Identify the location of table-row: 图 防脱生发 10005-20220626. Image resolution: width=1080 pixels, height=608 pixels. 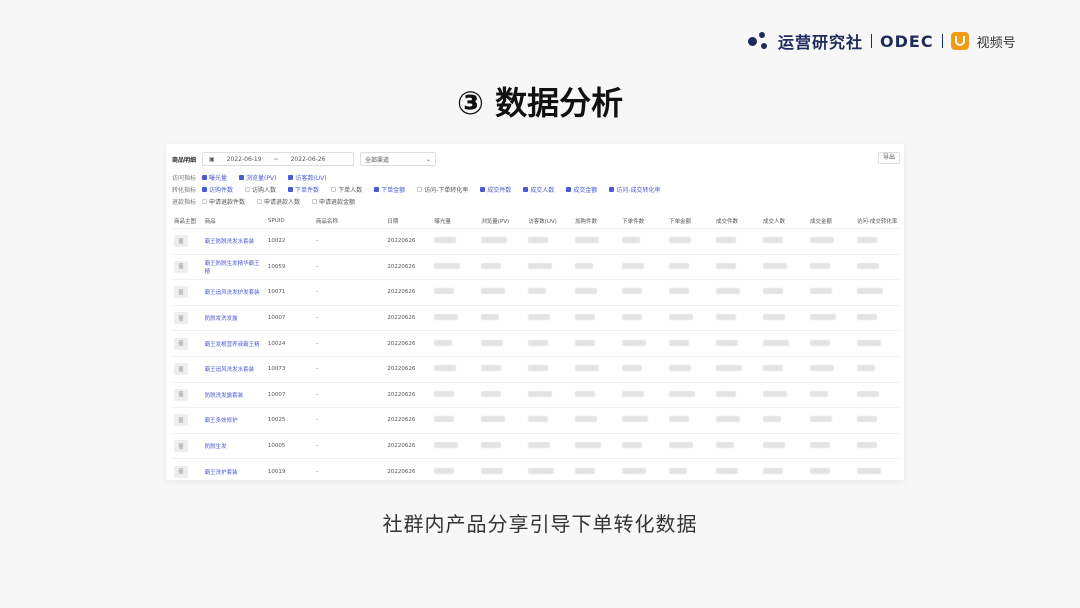
(537, 446).